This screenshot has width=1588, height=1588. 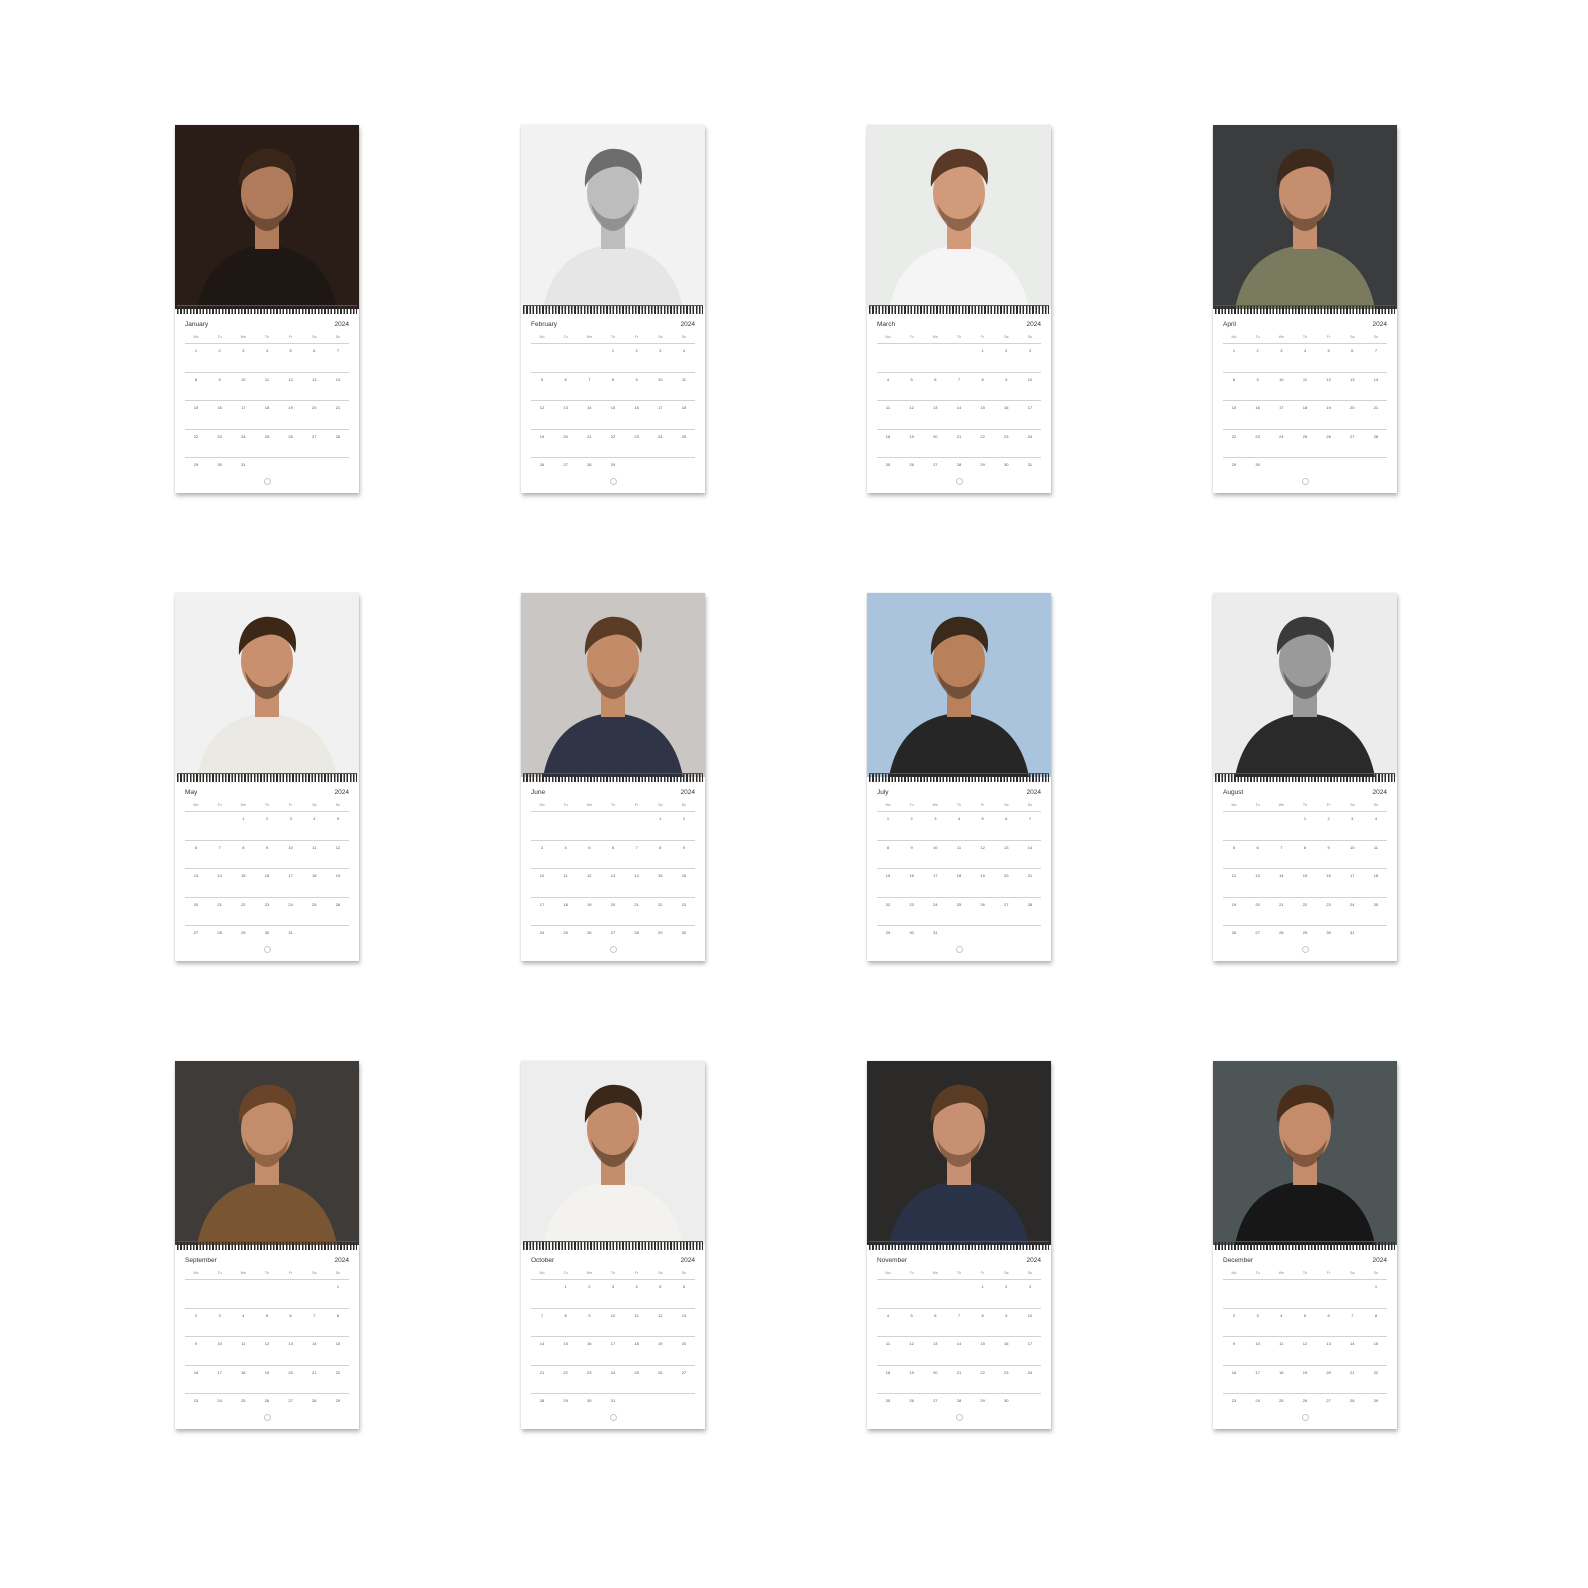 I want to click on day-cell: 12, so click(x=660, y=1315).